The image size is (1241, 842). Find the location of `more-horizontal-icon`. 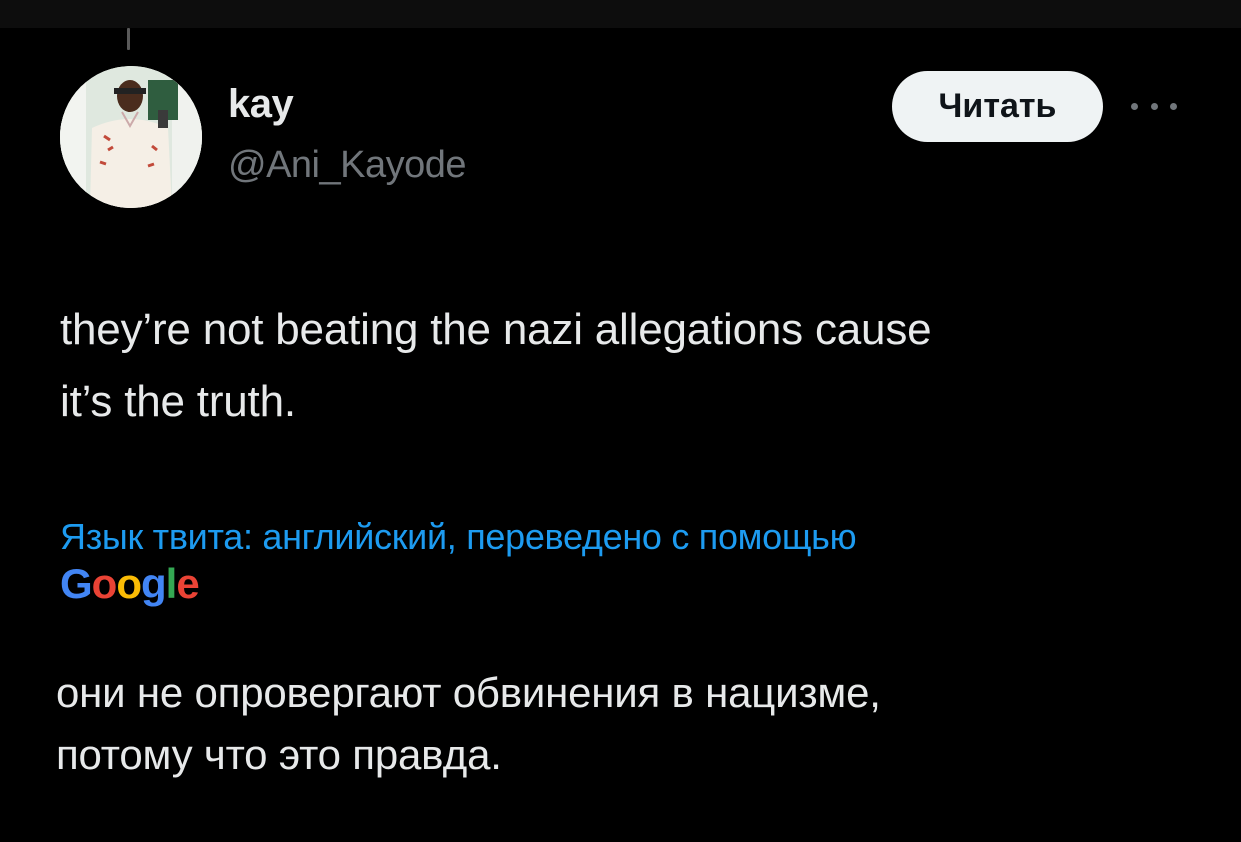

more-horizontal-icon is located at coordinates (1154, 106).